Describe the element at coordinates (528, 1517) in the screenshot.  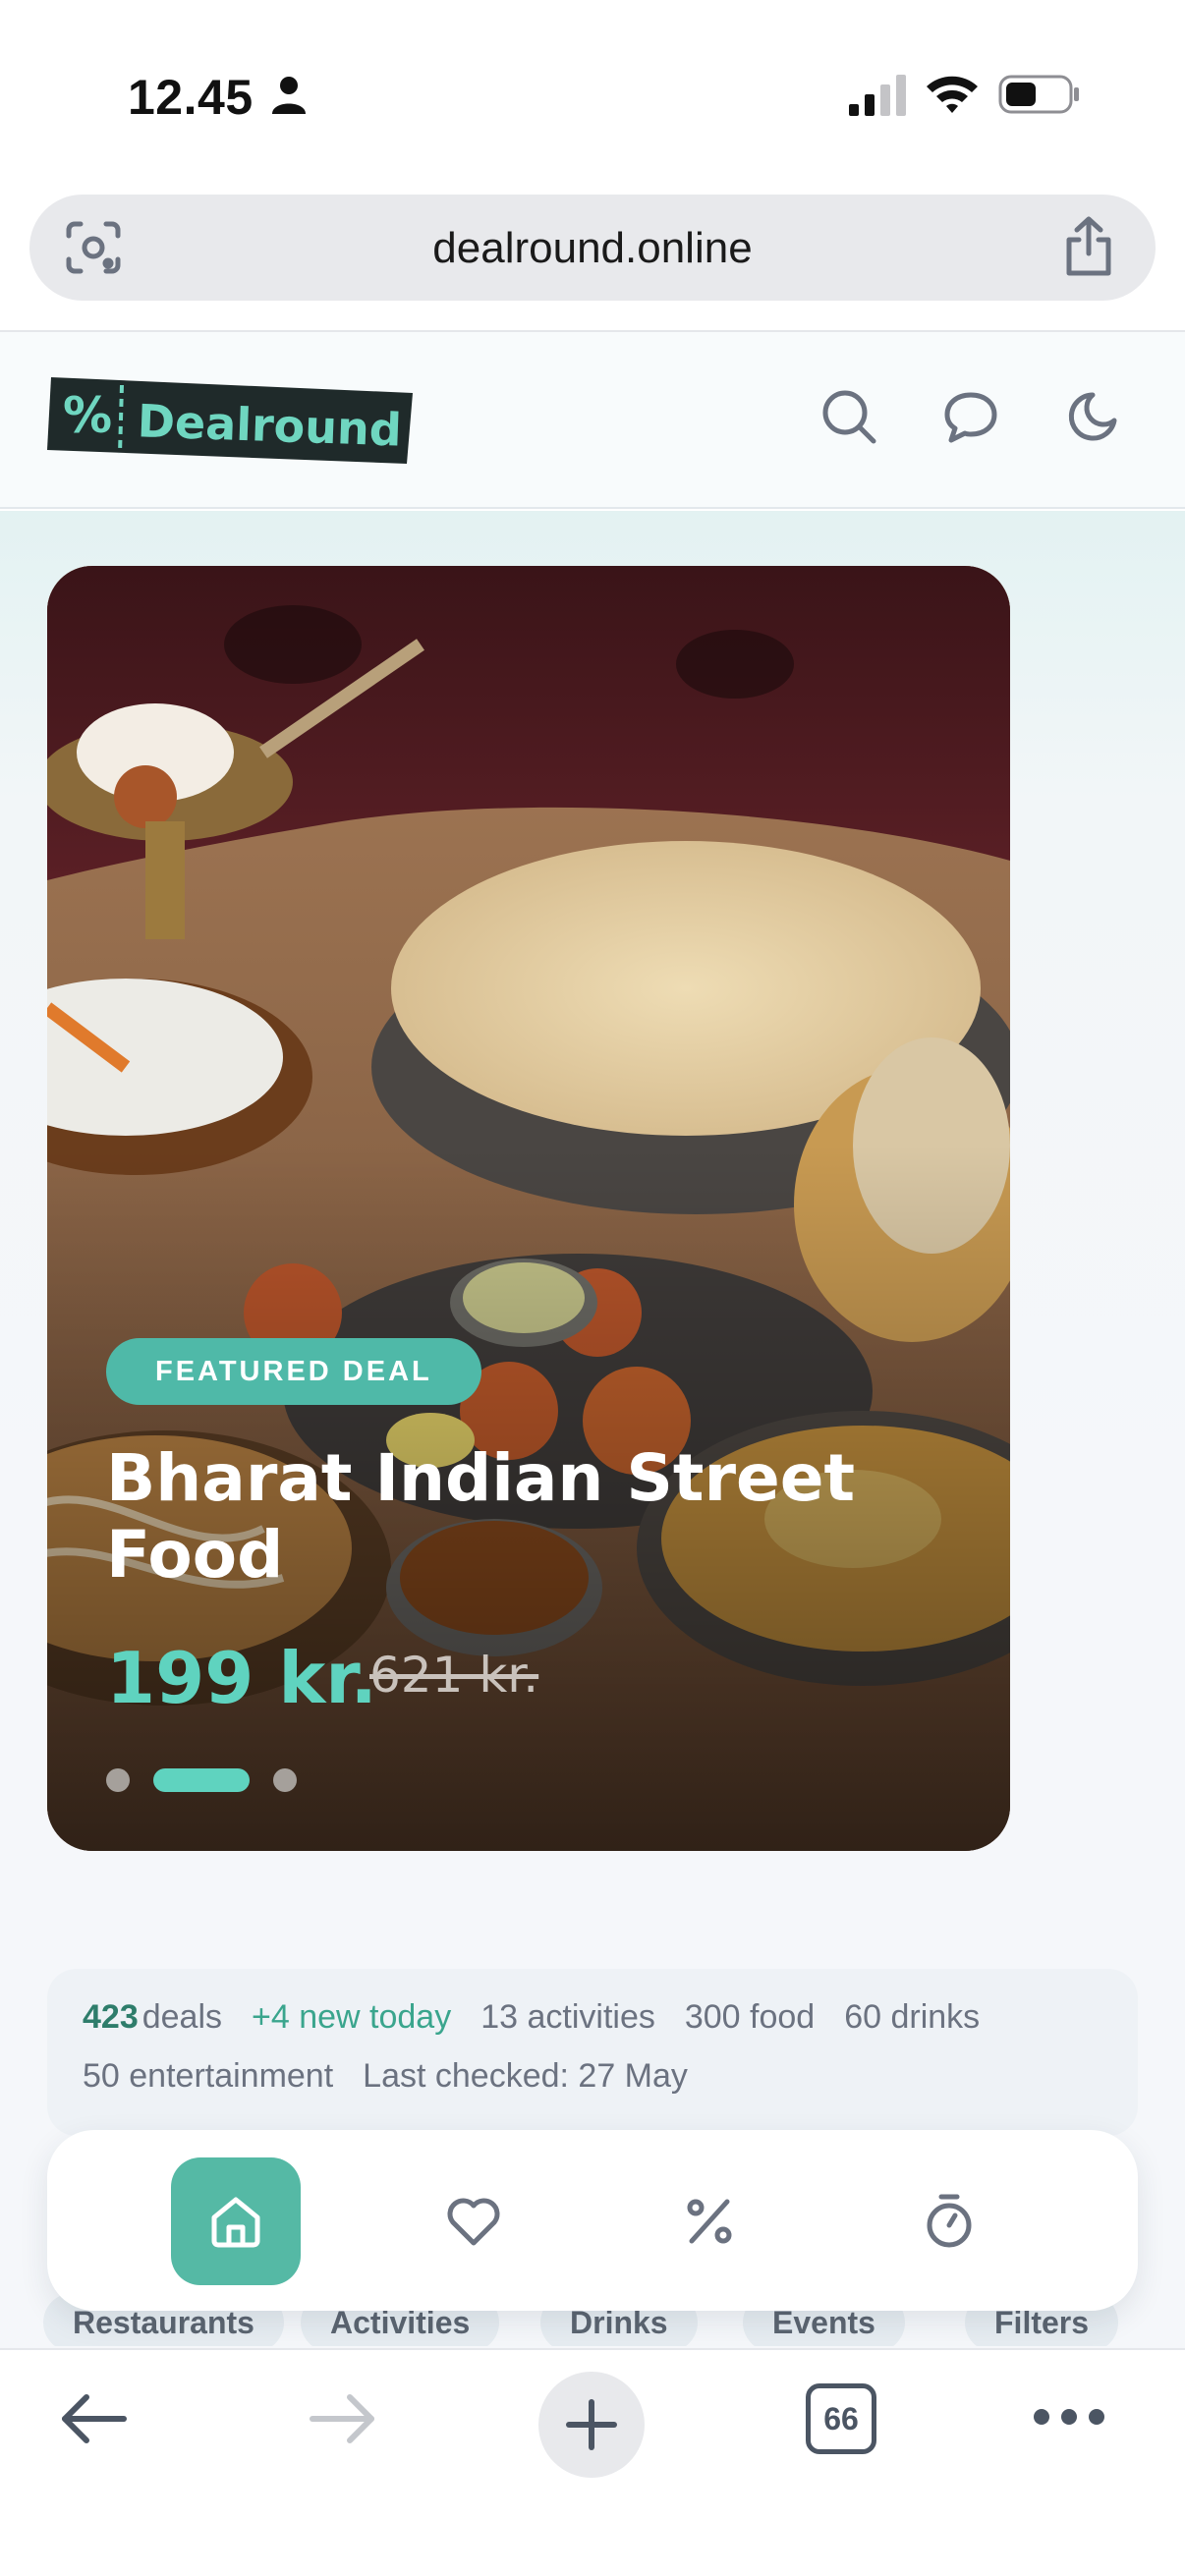
I see `deal-title: Bharat Indian Street Food` at that location.